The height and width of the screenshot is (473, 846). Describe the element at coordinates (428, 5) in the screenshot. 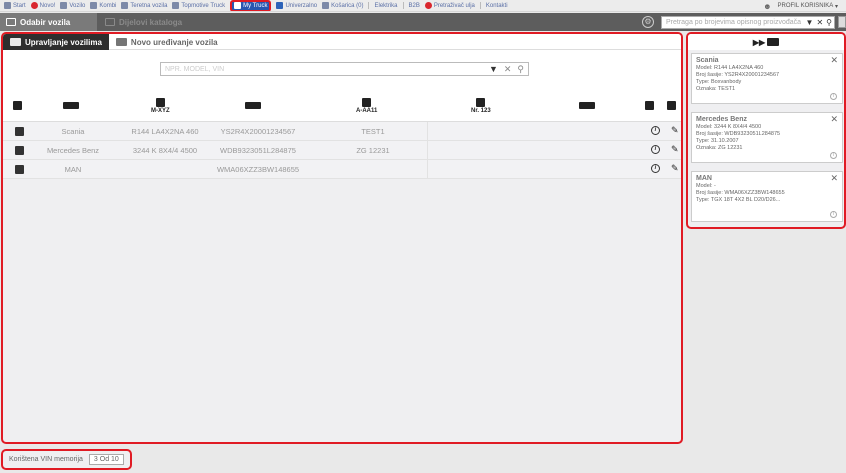

I see `oil-icon` at that location.